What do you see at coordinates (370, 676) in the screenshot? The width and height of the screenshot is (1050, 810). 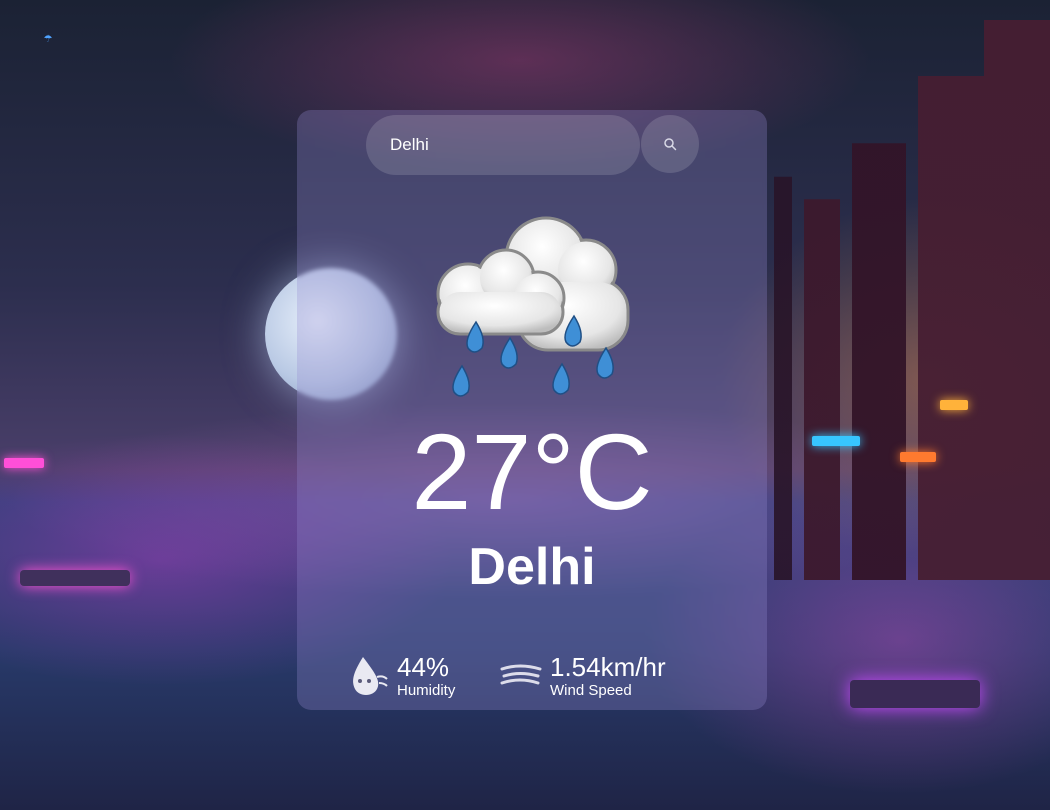 I see `humidity-icon` at bounding box center [370, 676].